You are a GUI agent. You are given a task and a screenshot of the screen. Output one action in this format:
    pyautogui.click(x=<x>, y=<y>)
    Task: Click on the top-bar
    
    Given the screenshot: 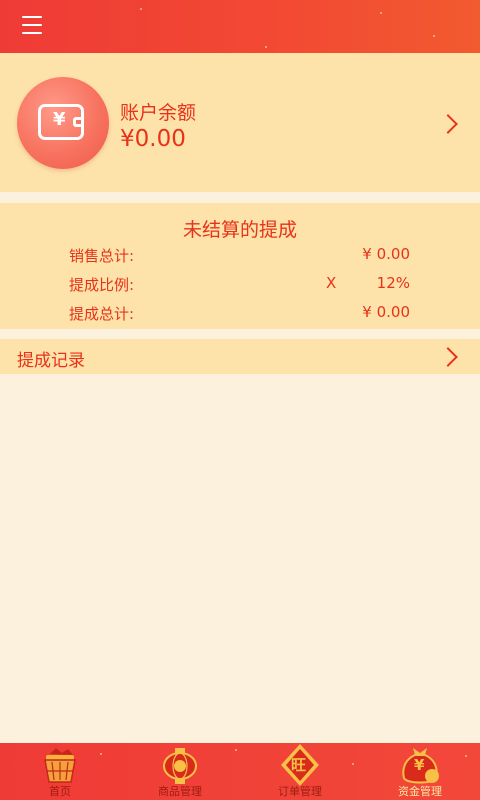 What is the action you would take?
    pyautogui.click(x=240, y=26)
    